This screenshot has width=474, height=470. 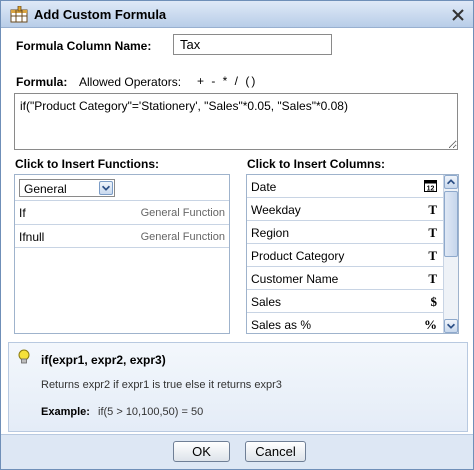 What do you see at coordinates (264, 187) in the screenshot?
I see `column-name: Date` at bounding box center [264, 187].